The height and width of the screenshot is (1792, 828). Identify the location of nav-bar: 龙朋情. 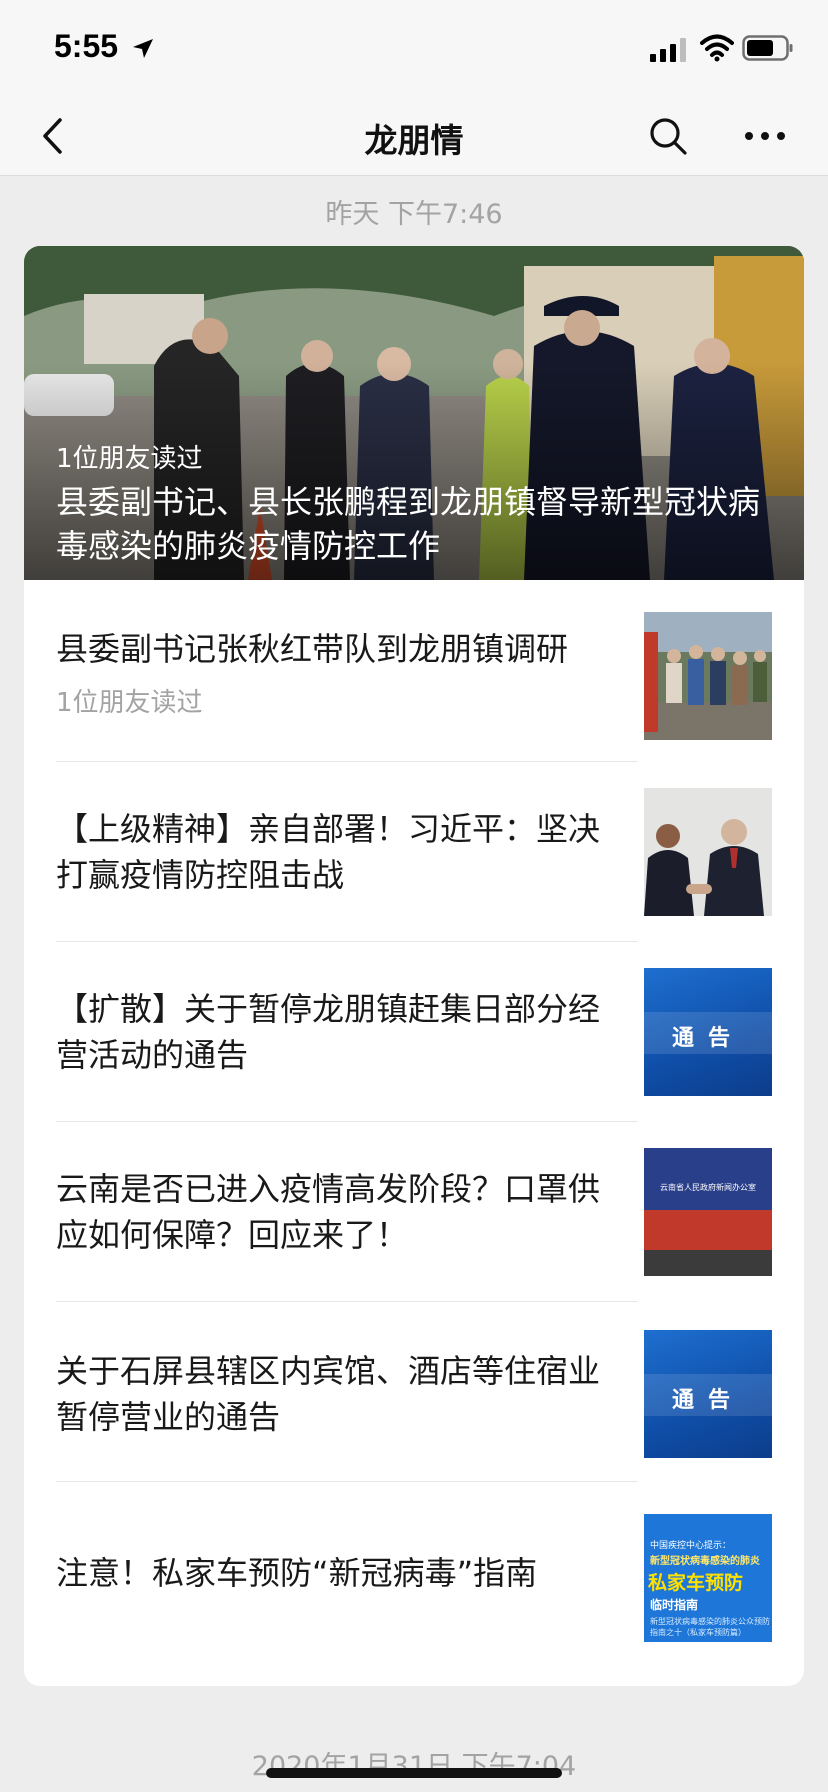
(414, 138).